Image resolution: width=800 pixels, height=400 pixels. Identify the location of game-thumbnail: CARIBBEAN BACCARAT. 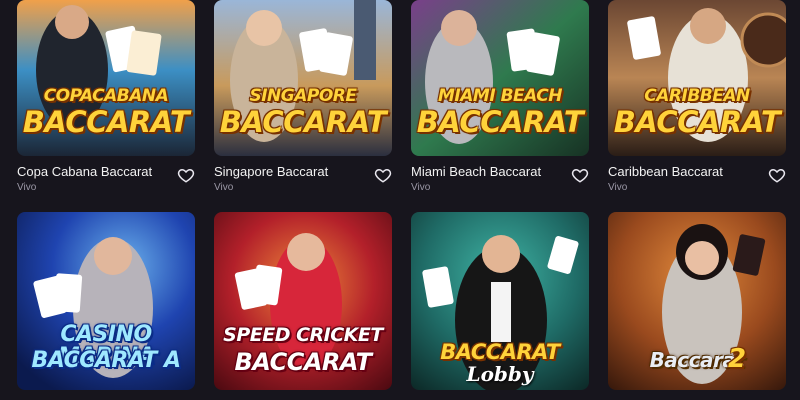
(697, 78).